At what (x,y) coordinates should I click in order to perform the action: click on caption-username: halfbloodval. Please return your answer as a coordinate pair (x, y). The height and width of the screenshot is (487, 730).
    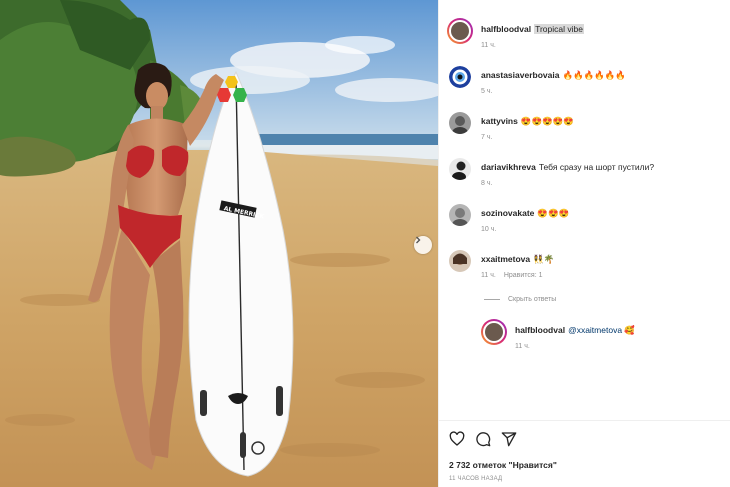
    Looking at the image, I should click on (506, 29).